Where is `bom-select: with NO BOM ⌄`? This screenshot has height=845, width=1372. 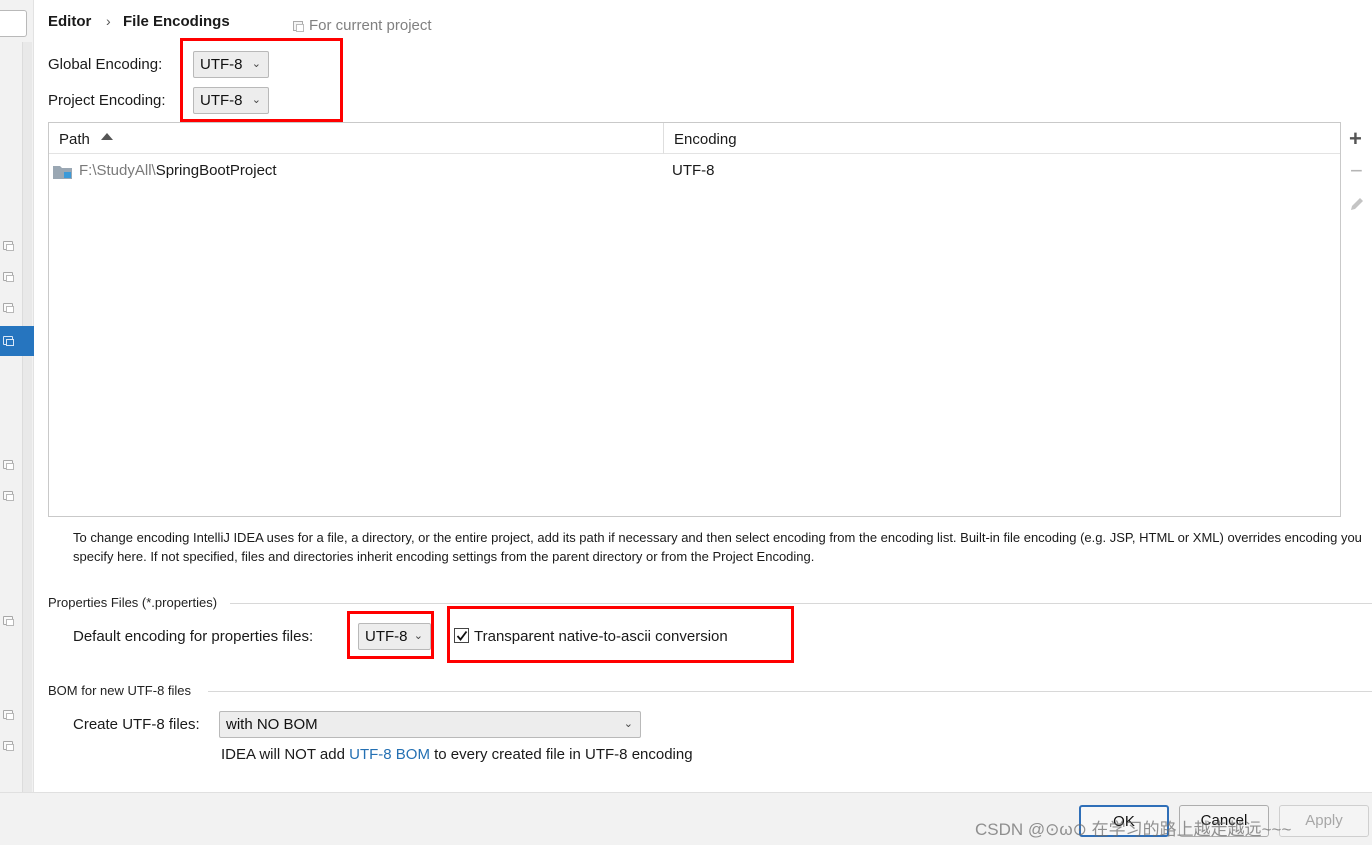 bom-select: with NO BOM ⌄ is located at coordinates (430, 724).